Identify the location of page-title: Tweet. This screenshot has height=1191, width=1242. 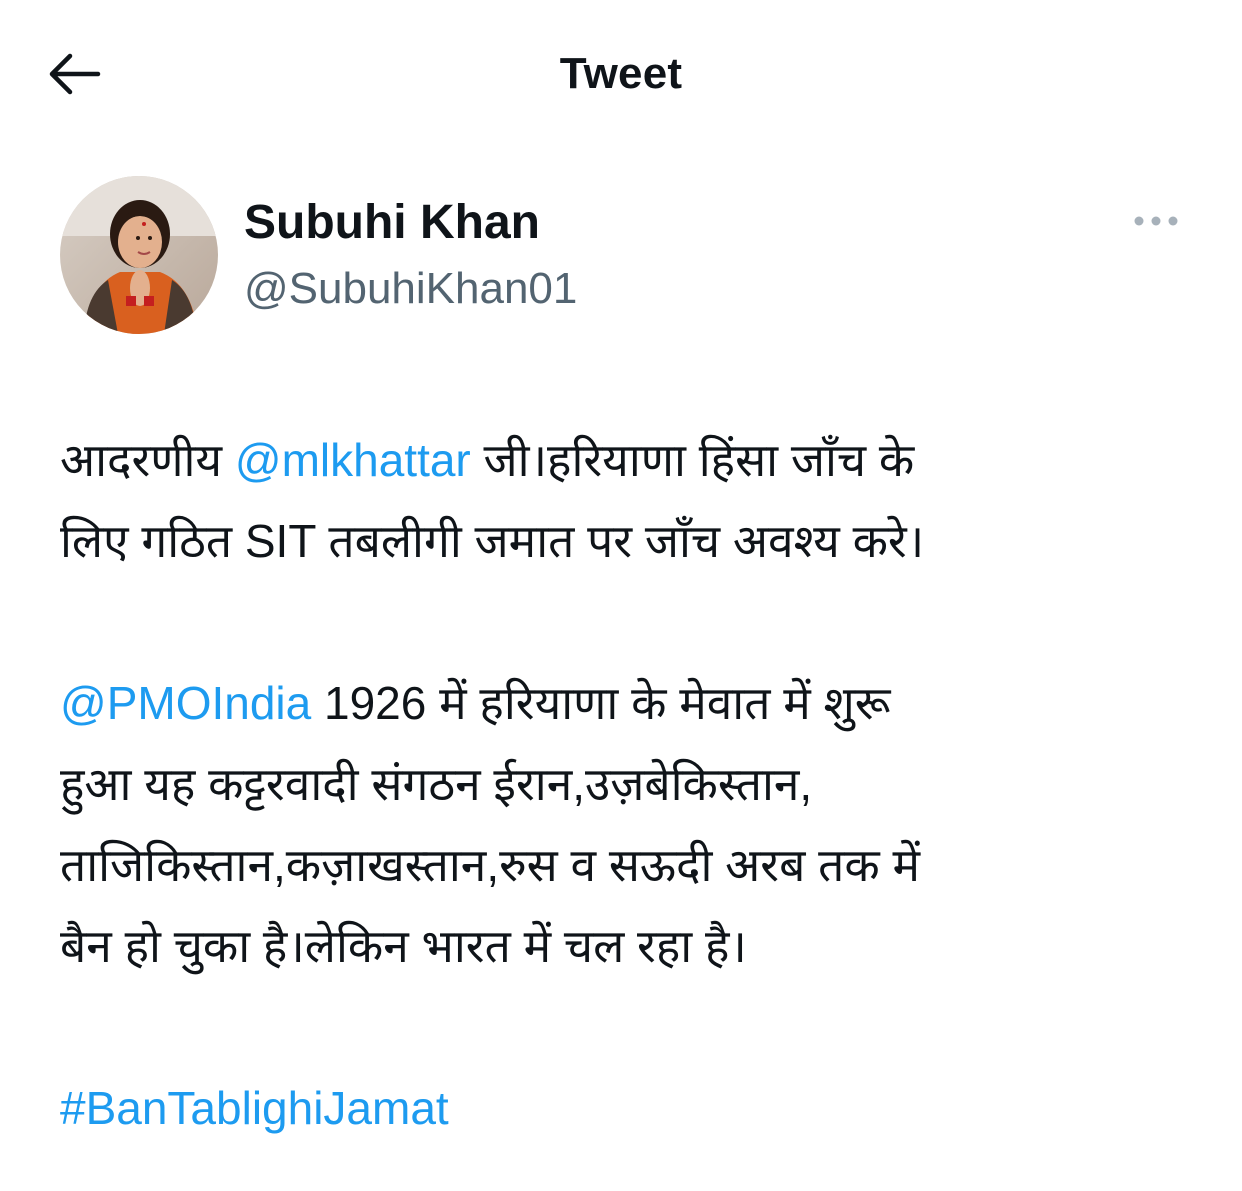
(621, 73).